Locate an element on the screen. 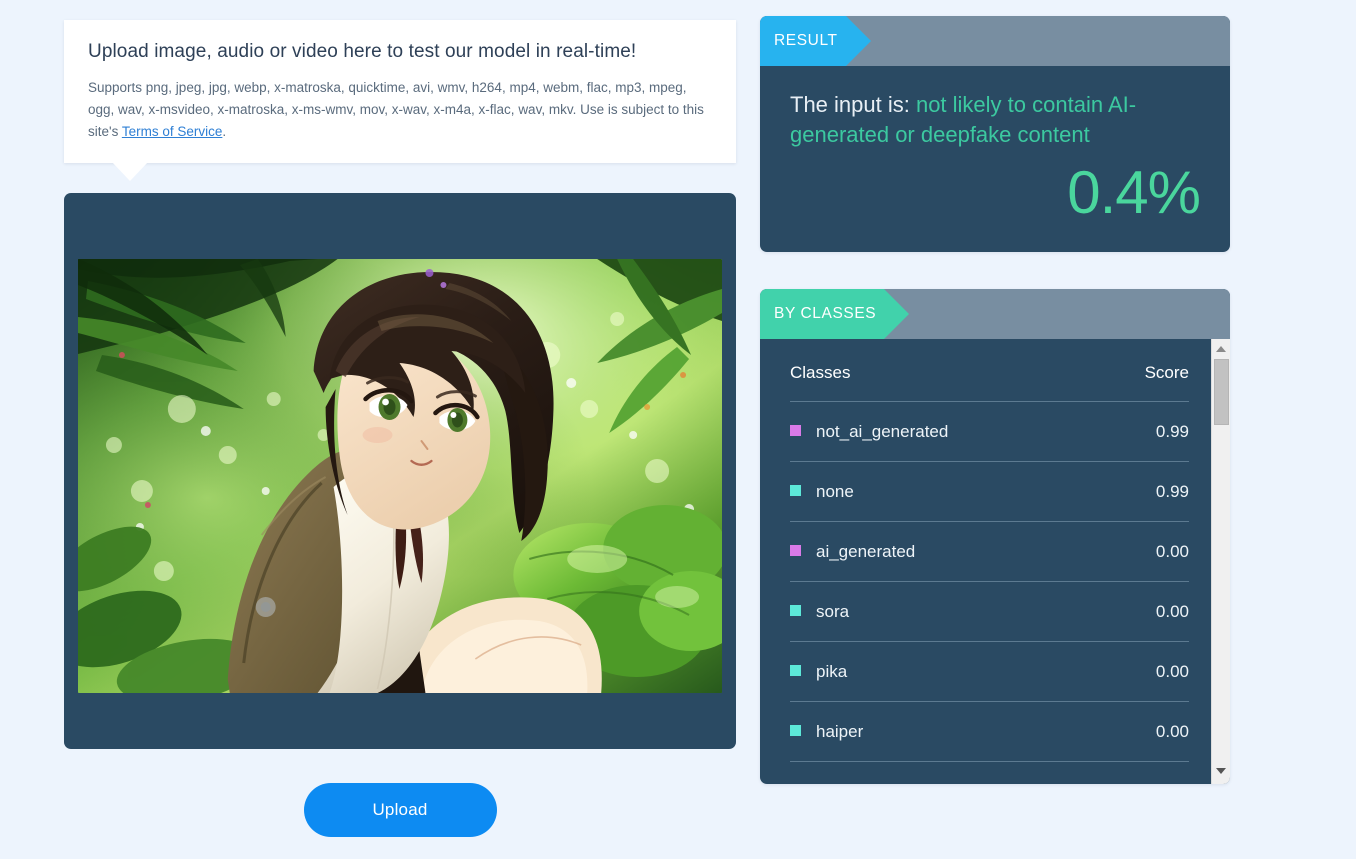  scroll-down-arrow-icon is located at coordinates (1221, 771).